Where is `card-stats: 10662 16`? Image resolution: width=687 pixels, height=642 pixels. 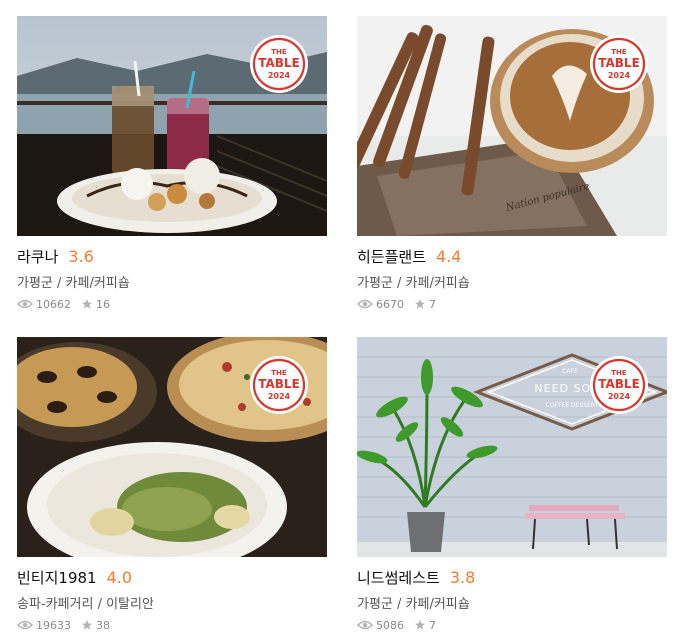 card-stats: 10662 16 is located at coordinates (172, 304).